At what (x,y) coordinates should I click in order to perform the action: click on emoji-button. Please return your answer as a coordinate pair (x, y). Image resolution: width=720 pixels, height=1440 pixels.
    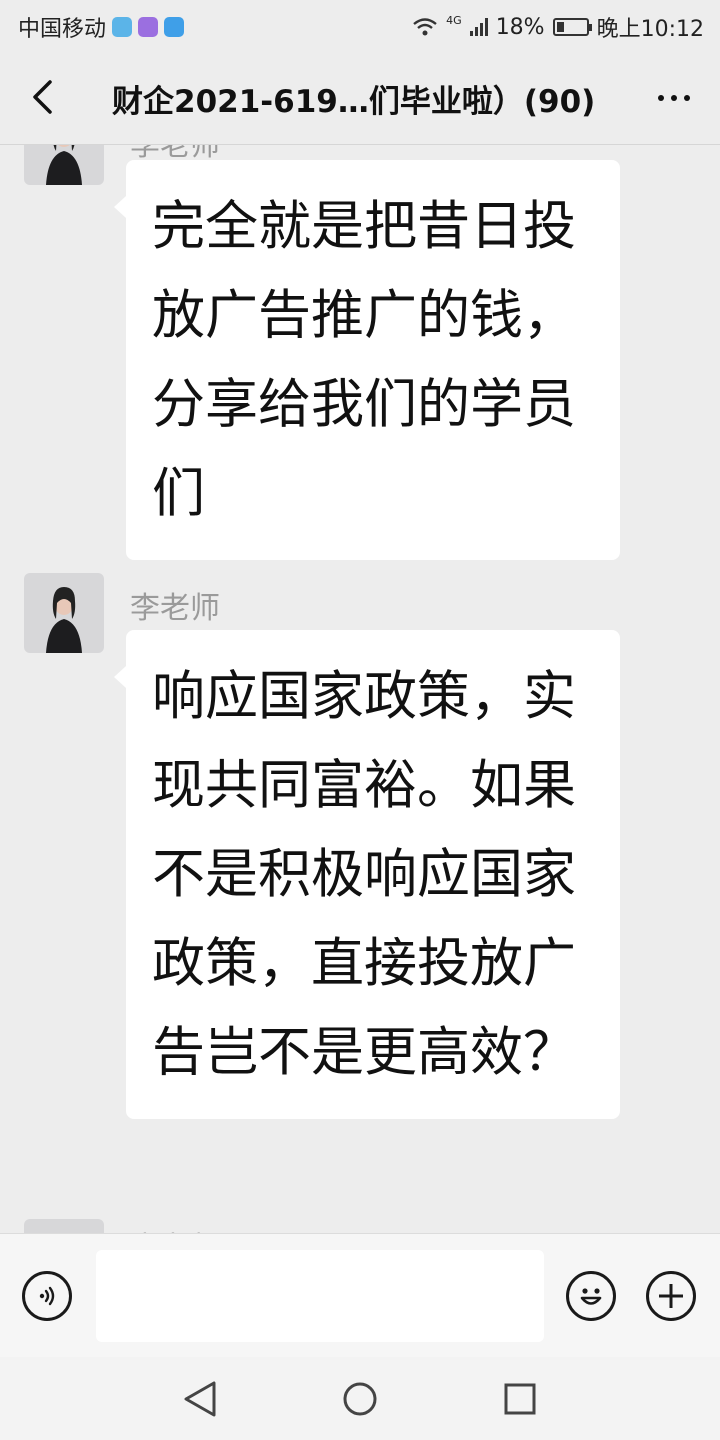
    Looking at the image, I should click on (591, 1296).